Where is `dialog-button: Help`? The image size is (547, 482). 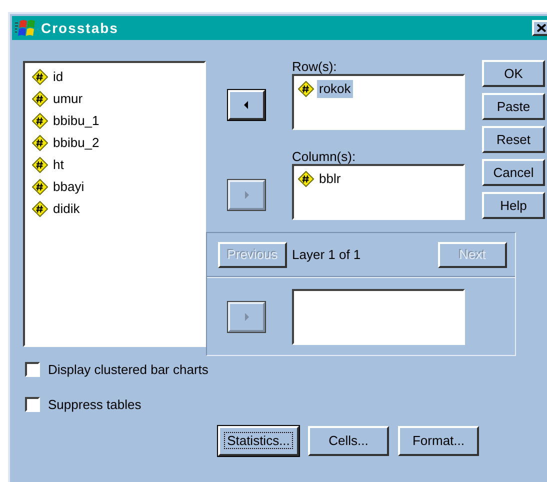 dialog-button: Help is located at coordinates (513, 205).